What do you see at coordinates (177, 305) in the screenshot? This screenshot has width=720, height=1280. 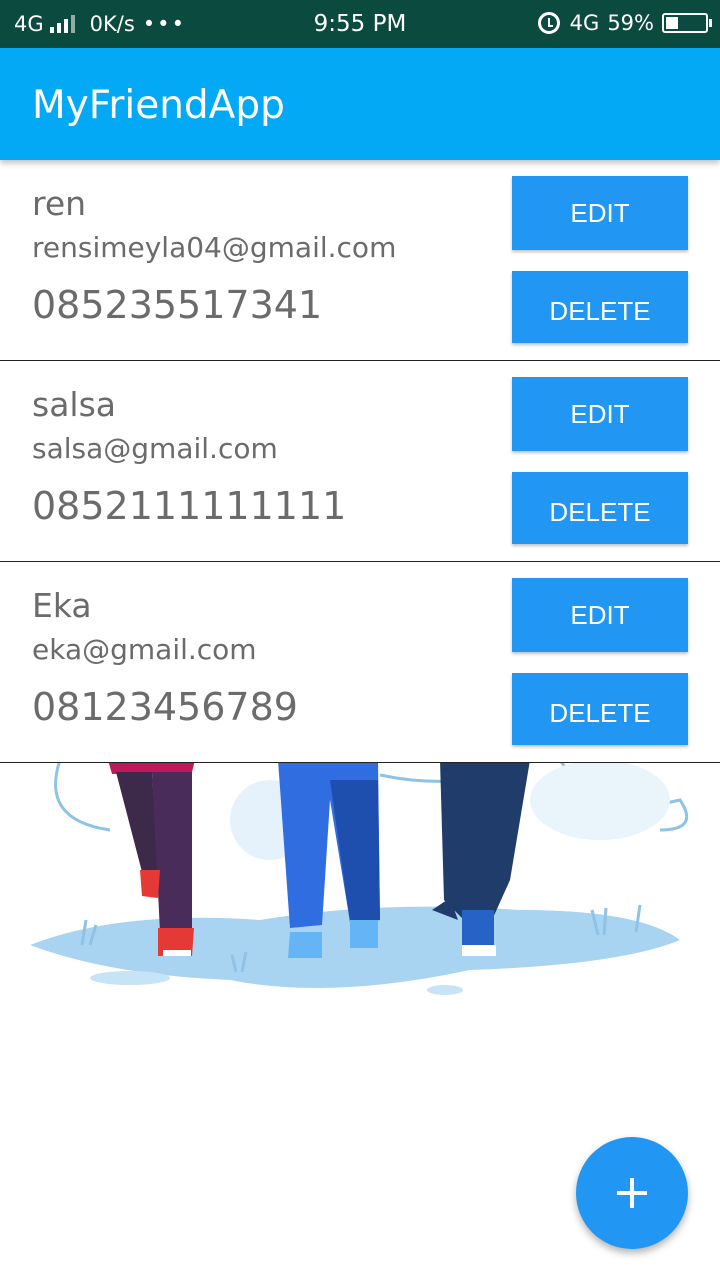 I see `friend-phone: 085235517341` at bounding box center [177, 305].